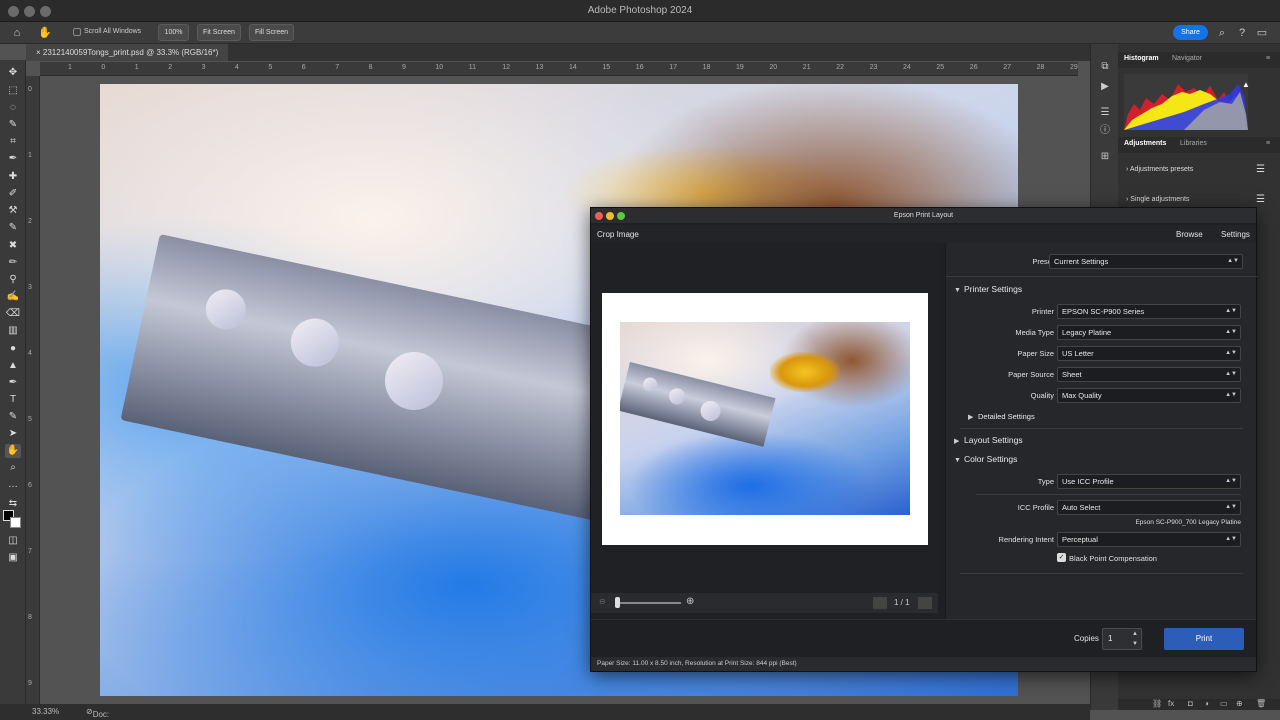  I want to click on move-tool-icon: ✥, so click(13, 73).